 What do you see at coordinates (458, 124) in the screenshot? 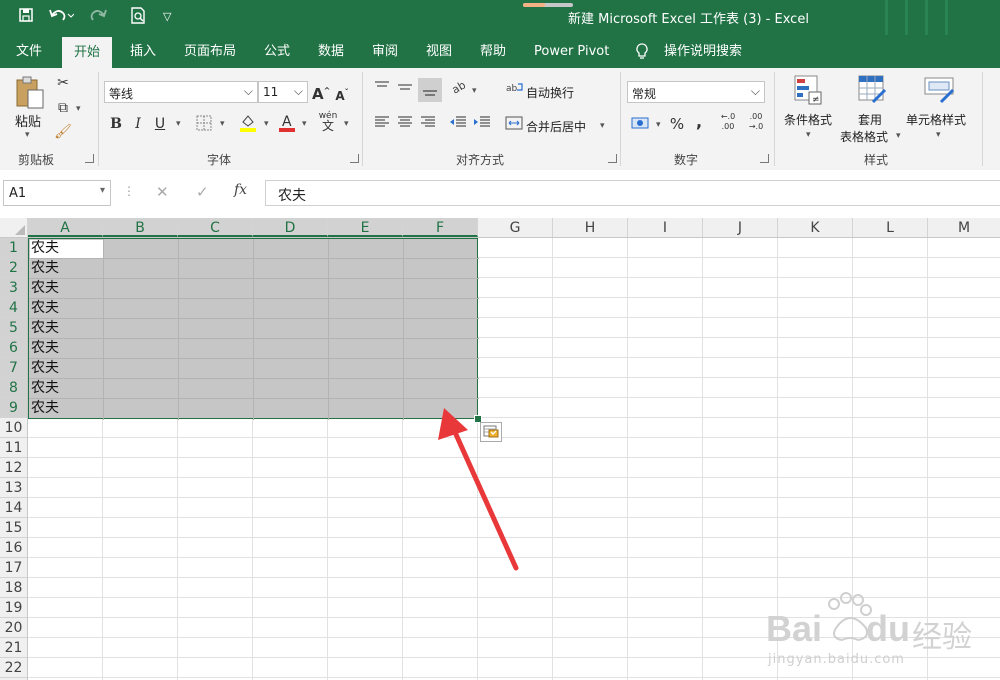
I see `decrease-indent-icon` at bounding box center [458, 124].